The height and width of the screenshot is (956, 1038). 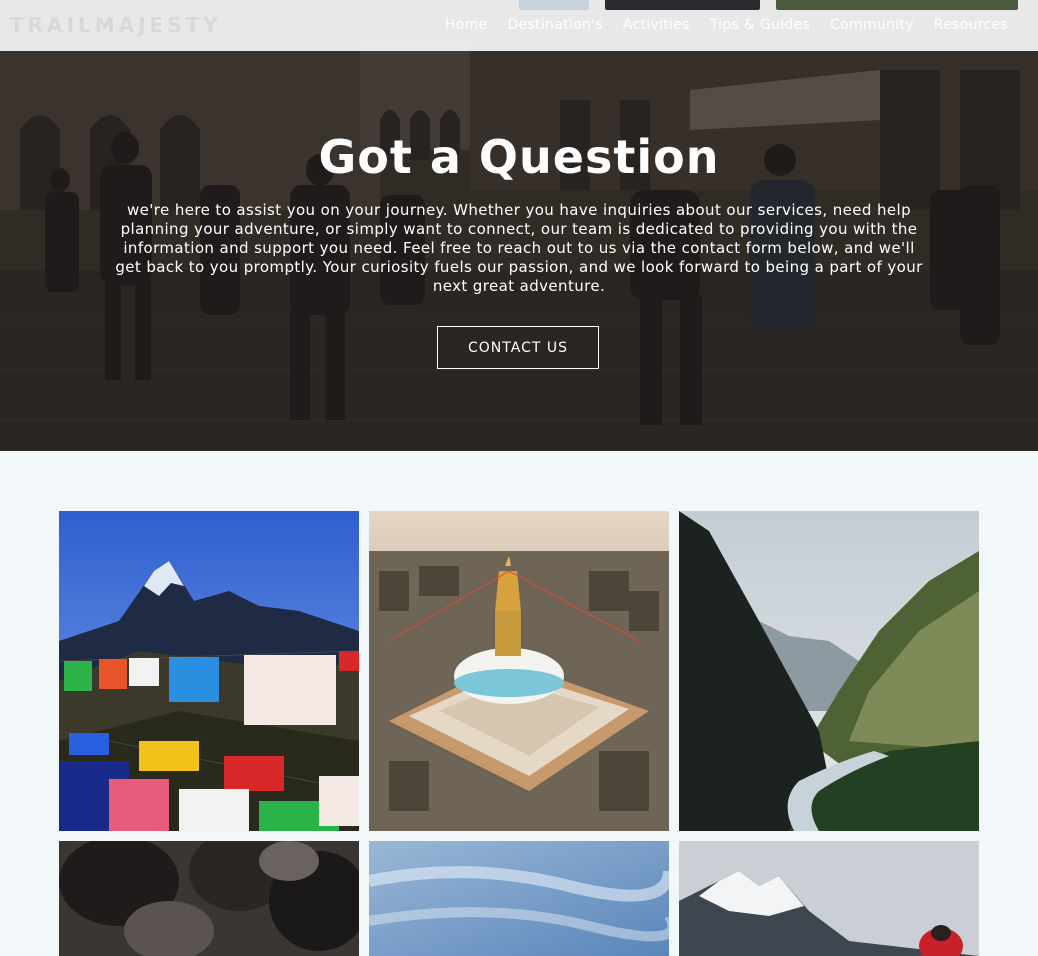 What do you see at coordinates (519, 671) in the screenshot?
I see `boudhanath-stupa-photo` at bounding box center [519, 671].